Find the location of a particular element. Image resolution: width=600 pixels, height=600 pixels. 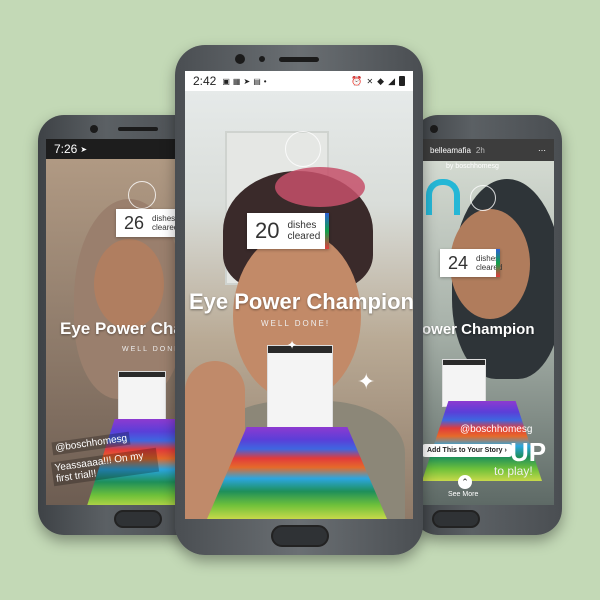

right-username: belleamafia is located at coordinates (450, 150).